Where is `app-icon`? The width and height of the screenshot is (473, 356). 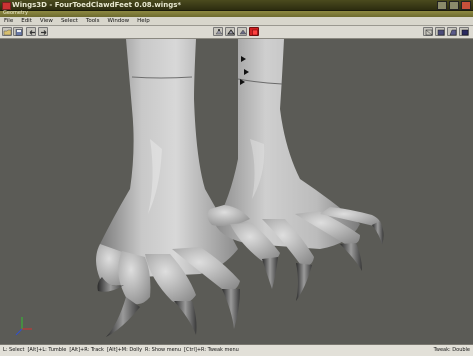
app-icon is located at coordinates (6, 6).